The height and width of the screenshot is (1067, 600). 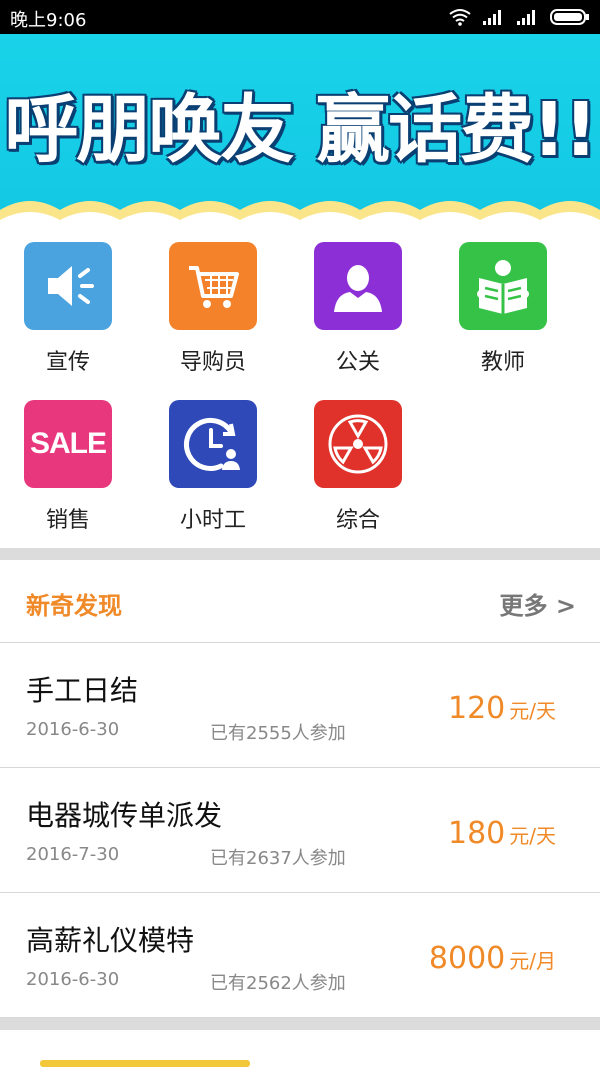 I want to click on signal-icon, so click(x=492, y=17).